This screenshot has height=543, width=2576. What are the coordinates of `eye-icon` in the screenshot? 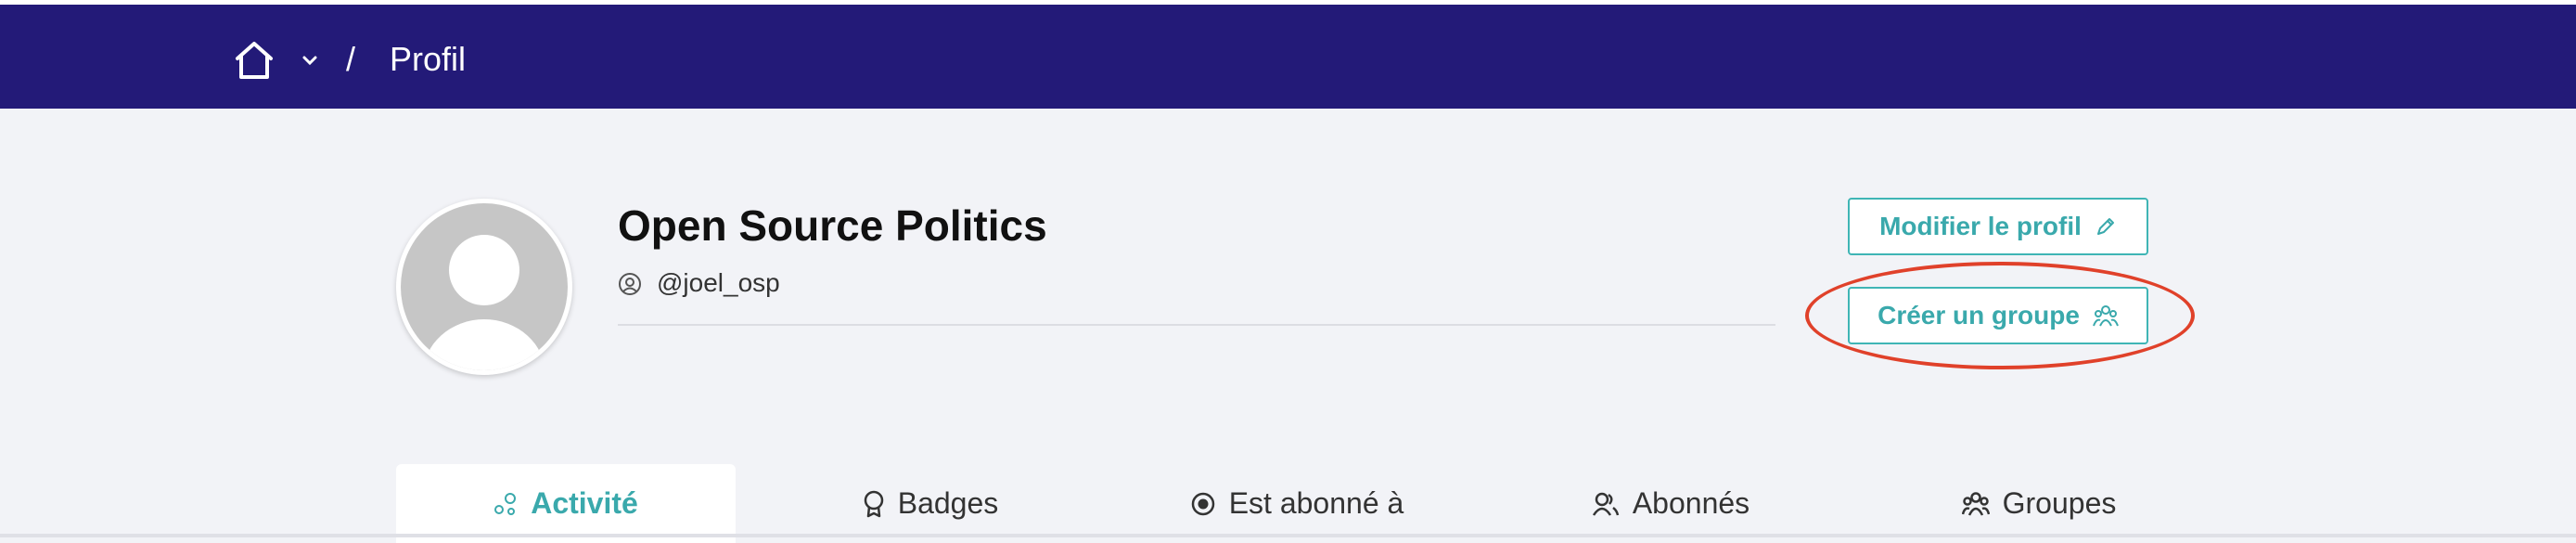 It's located at (1202, 504).